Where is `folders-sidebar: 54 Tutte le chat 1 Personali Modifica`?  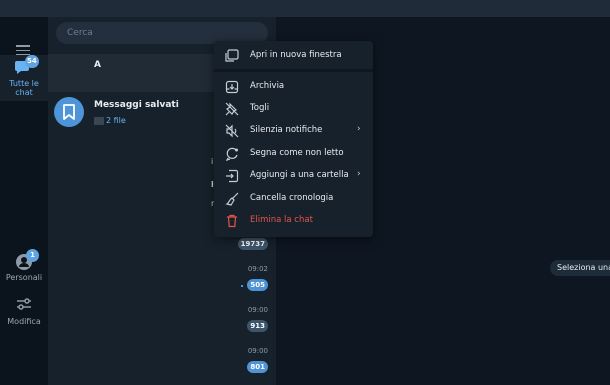
folders-sidebar: 54 Tutte le chat 1 Personali Modifica is located at coordinates (24, 201).